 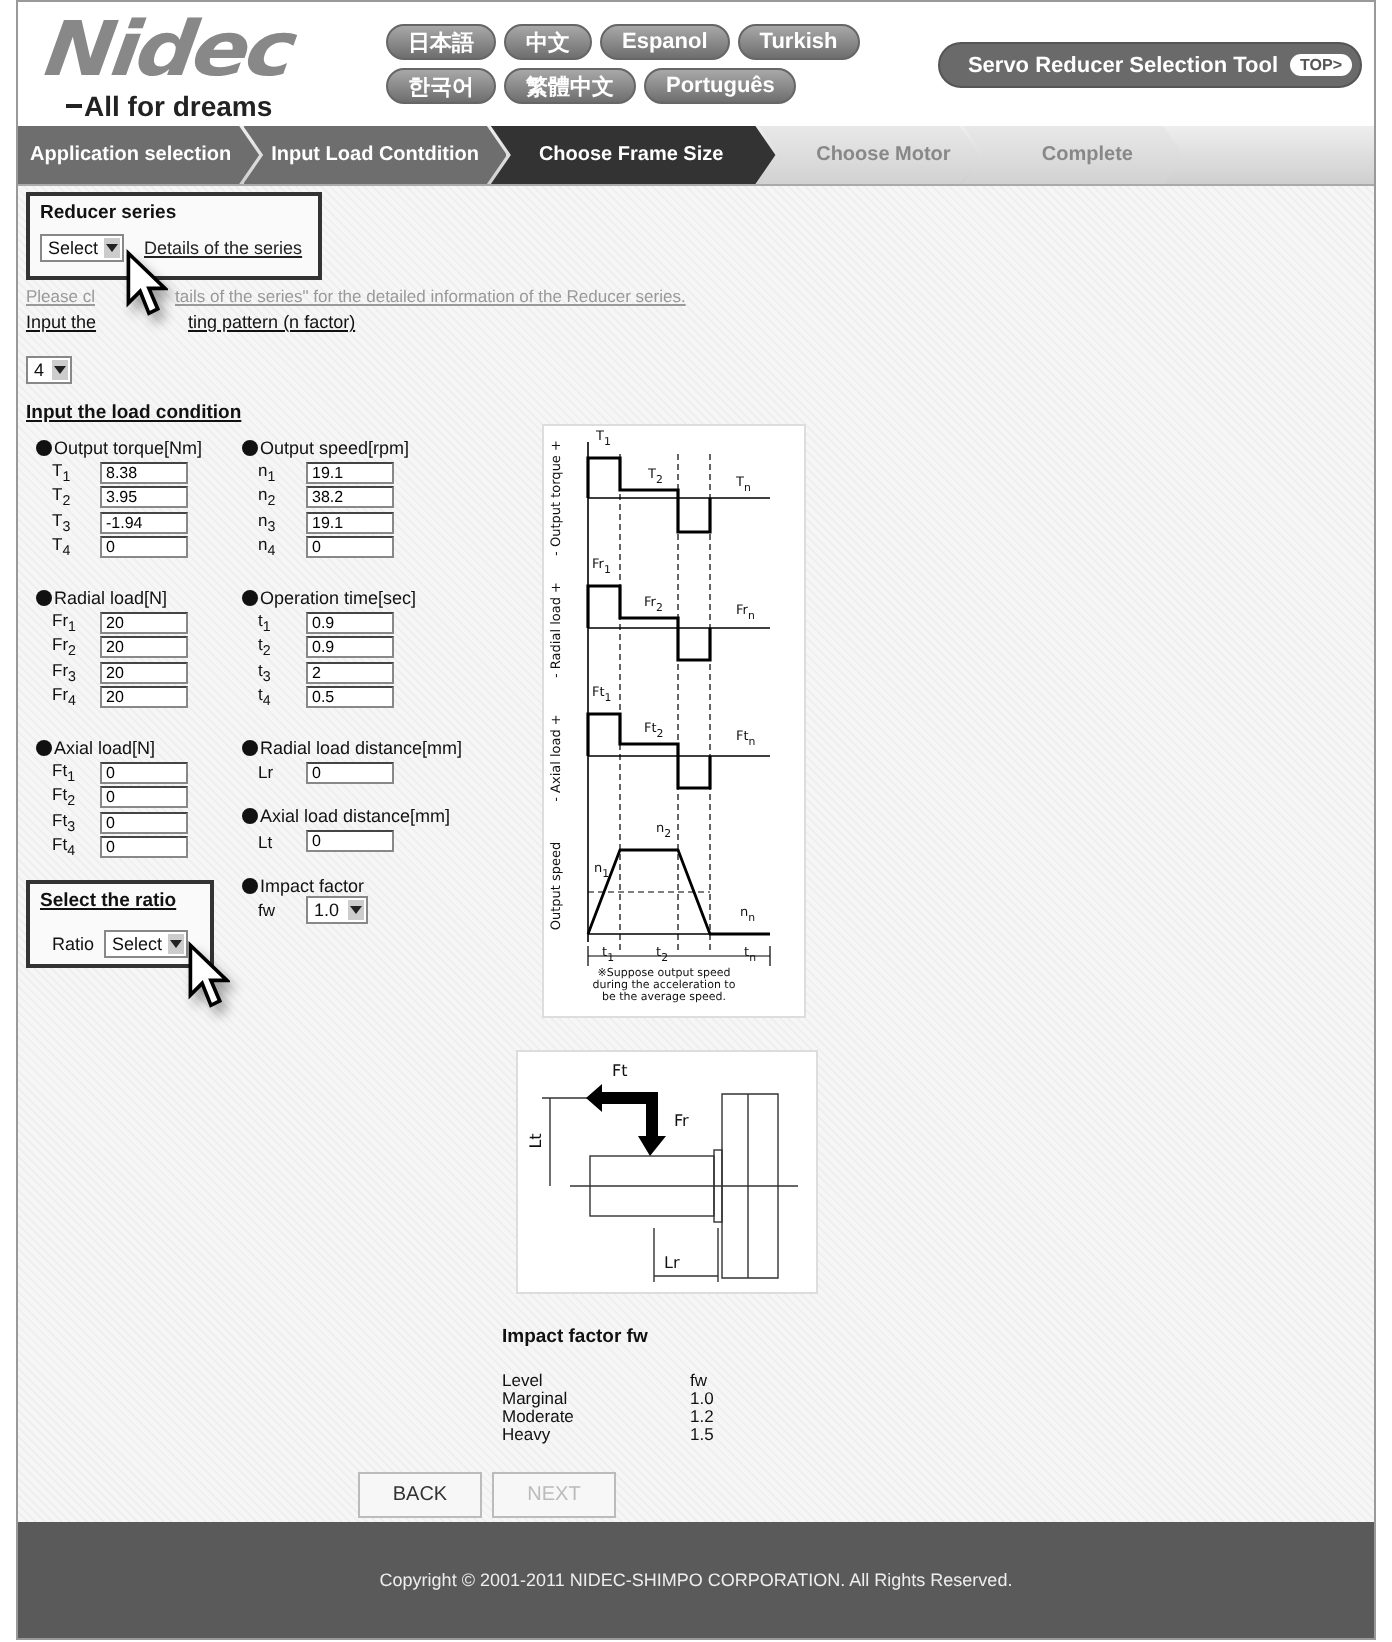 What do you see at coordinates (82, 248) in the screenshot?
I see `series-select: Select` at bounding box center [82, 248].